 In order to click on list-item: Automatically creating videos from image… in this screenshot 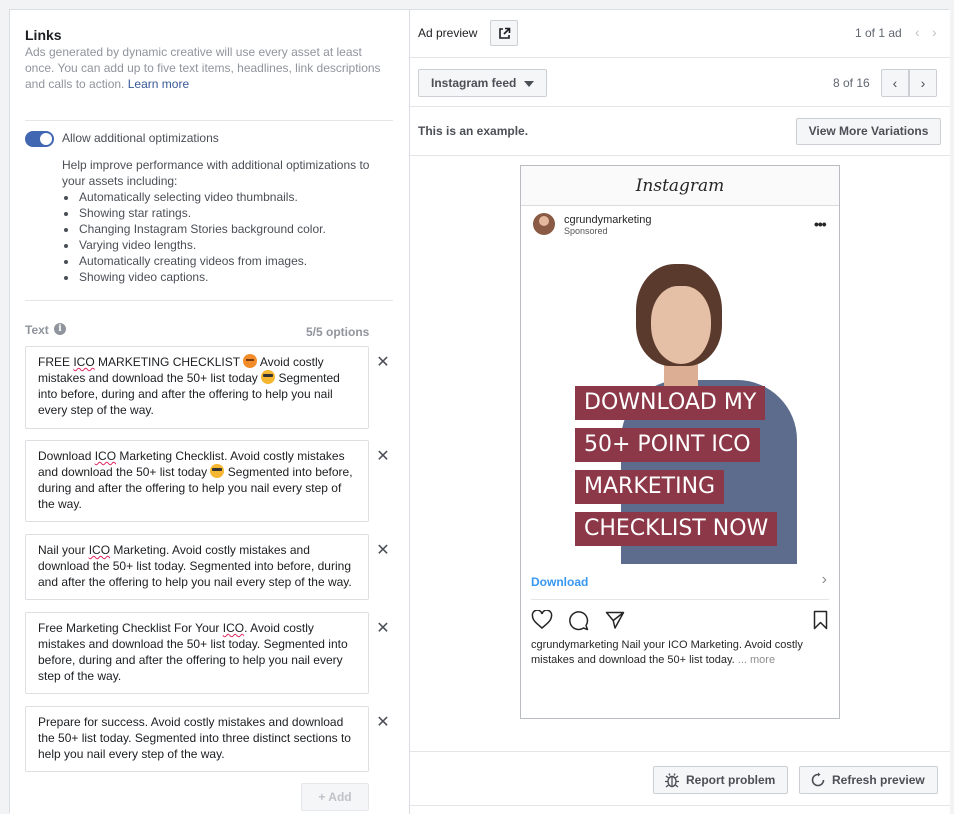, I will do `click(222, 261)`.